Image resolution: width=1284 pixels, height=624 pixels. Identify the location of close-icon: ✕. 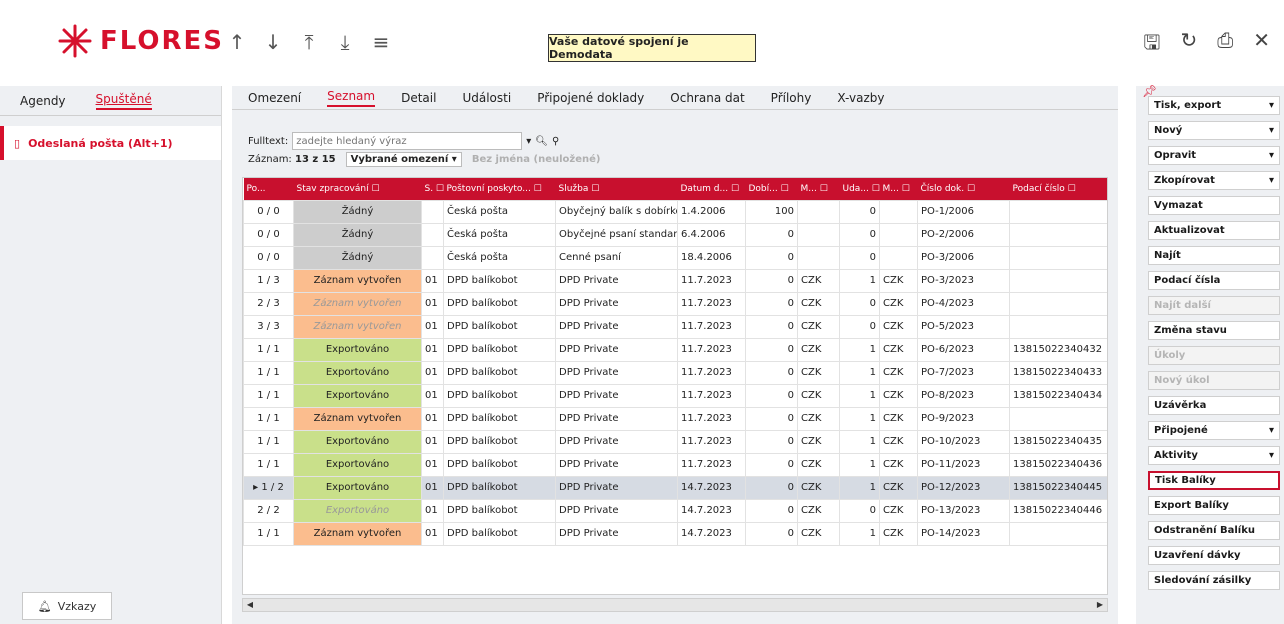
(1261, 45).